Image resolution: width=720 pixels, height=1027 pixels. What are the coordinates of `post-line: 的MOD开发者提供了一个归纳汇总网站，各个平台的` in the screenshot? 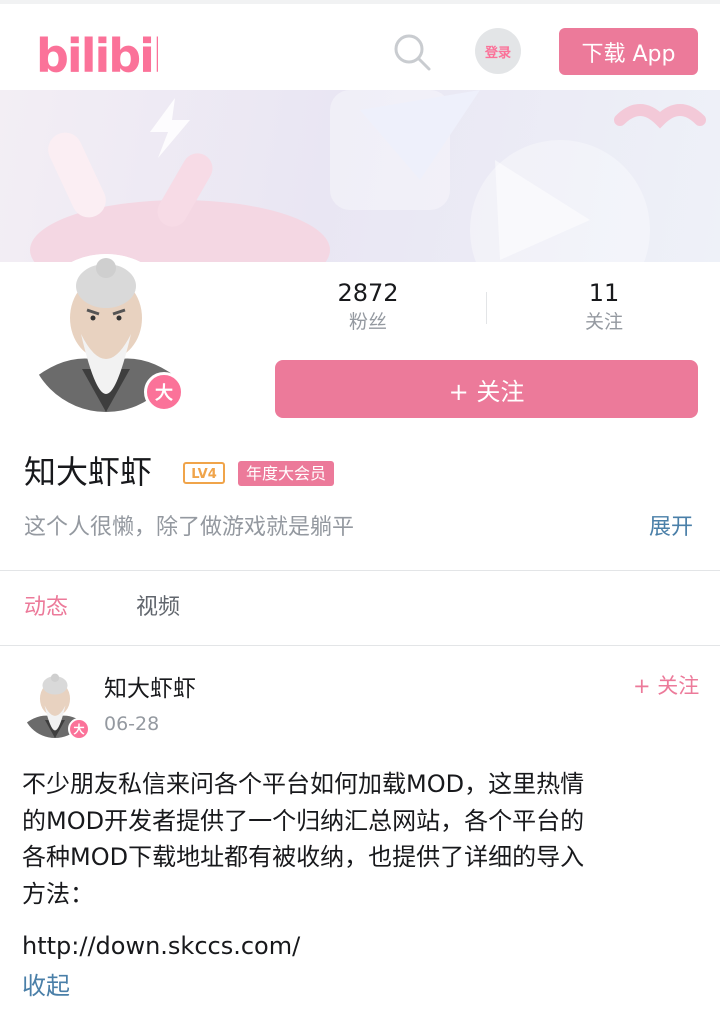 It's located at (303, 820).